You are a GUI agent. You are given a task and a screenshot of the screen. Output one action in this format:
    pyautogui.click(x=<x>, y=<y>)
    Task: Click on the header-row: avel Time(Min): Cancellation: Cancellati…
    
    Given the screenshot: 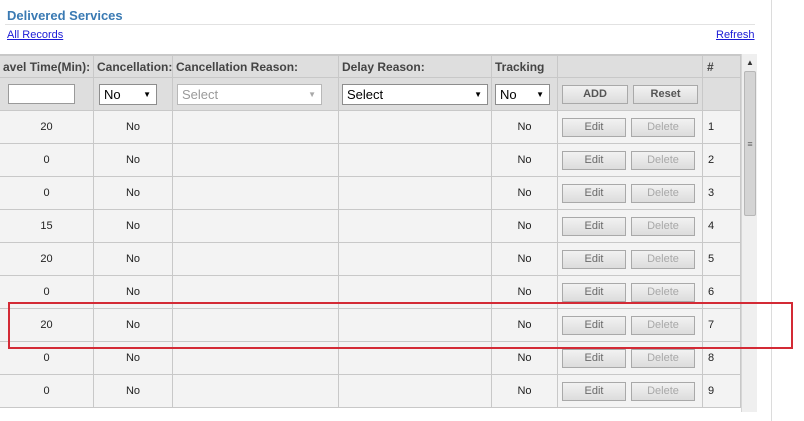 What is the action you would take?
    pyautogui.click(x=370, y=66)
    